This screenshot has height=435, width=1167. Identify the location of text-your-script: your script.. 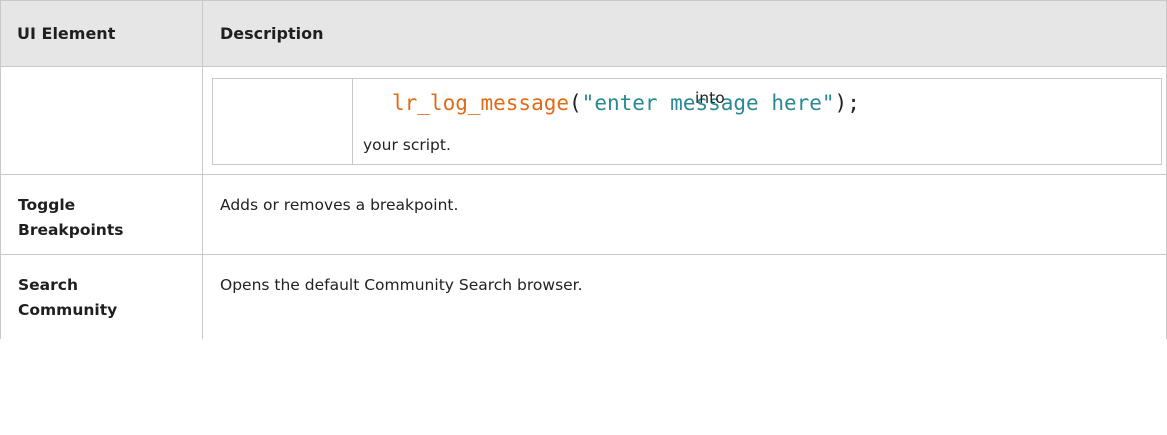
(407, 145).